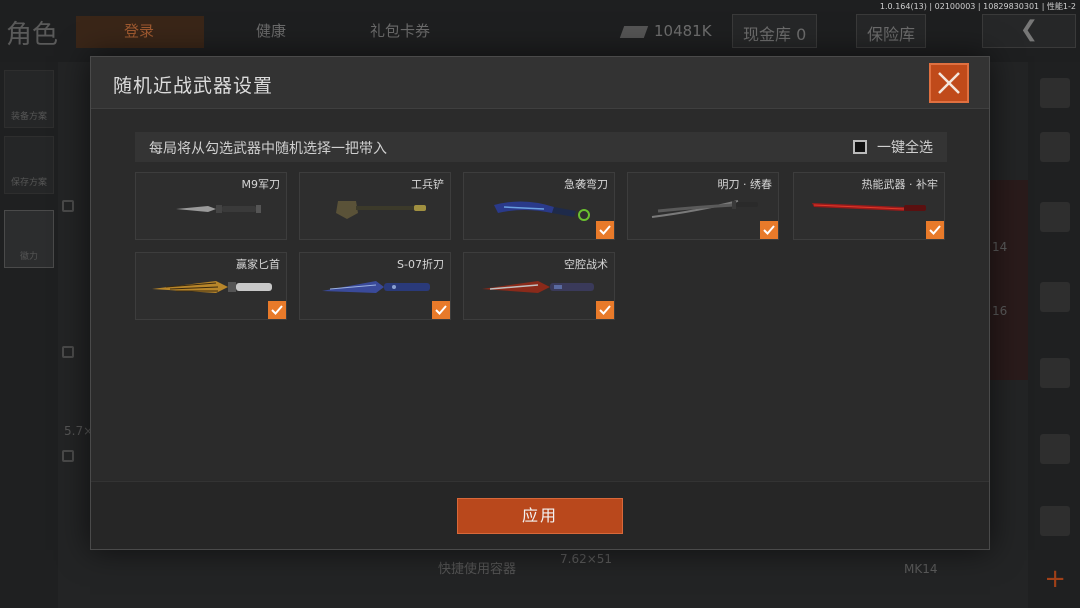 This screenshot has width=1080, height=608. What do you see at coordinates (1054, 335) in the screenshot?
I see `right-sidebar` at bounding box center [1054, 335].